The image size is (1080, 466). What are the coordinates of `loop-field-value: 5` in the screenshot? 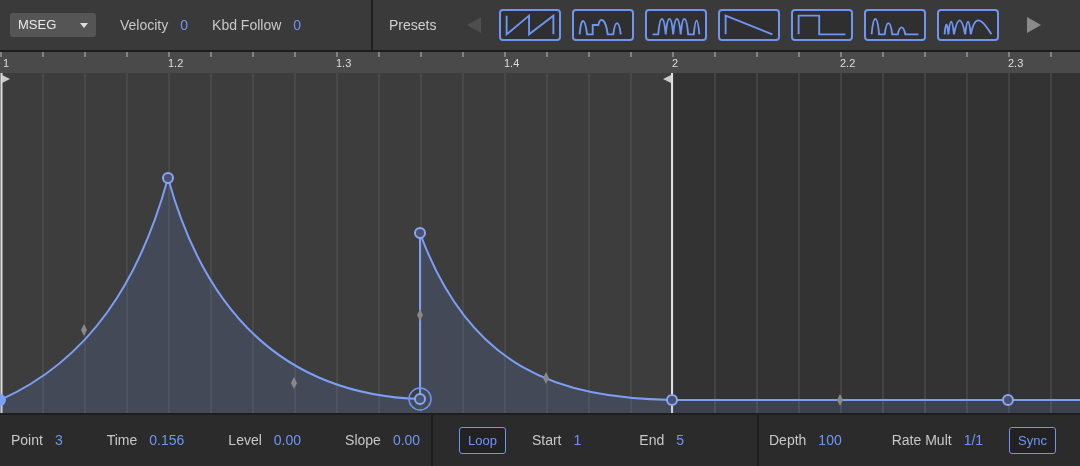 It's located at (680, 440).